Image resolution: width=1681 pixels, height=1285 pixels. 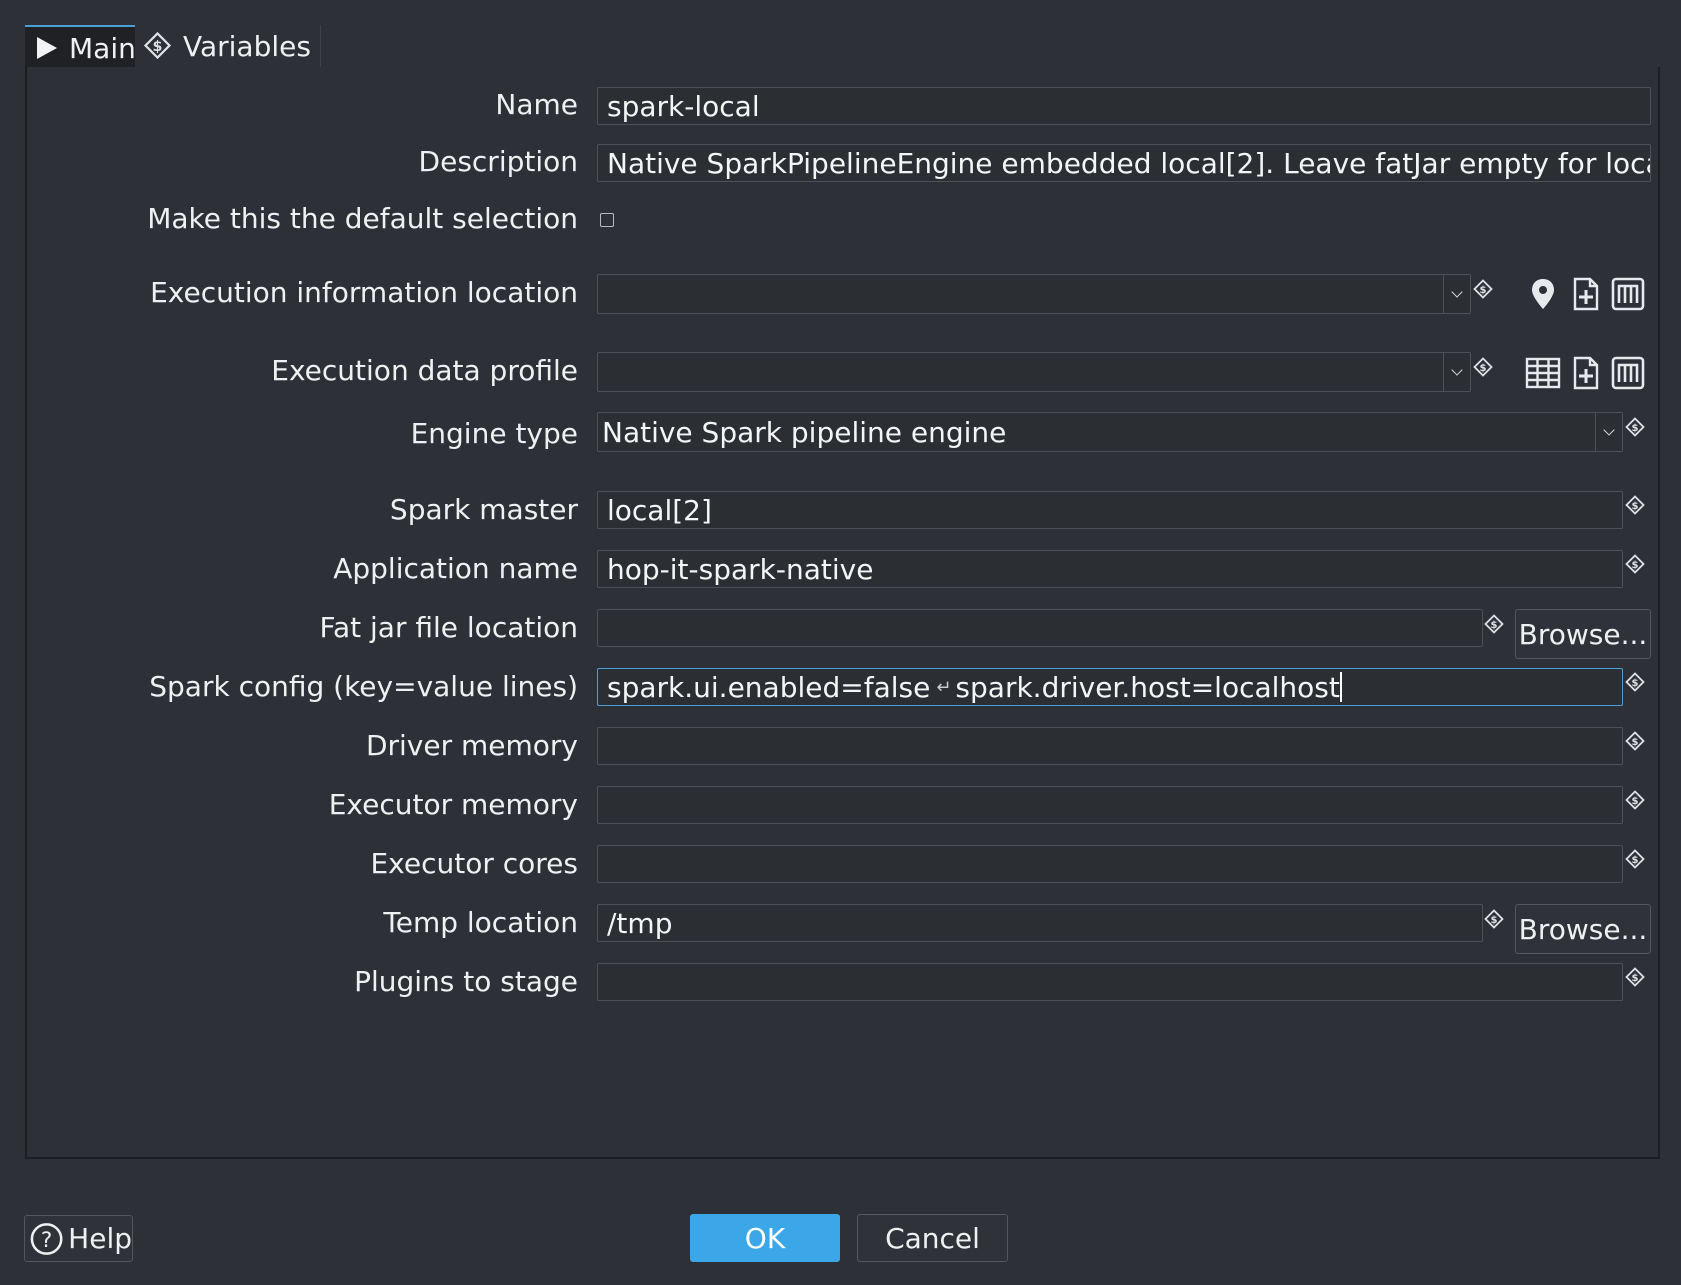 What do you see at coordinates (1110, 432) in the screenshot?
I see `engine-type-combo: Native Spark pipeline engine` at bounding box center [1110, 432].